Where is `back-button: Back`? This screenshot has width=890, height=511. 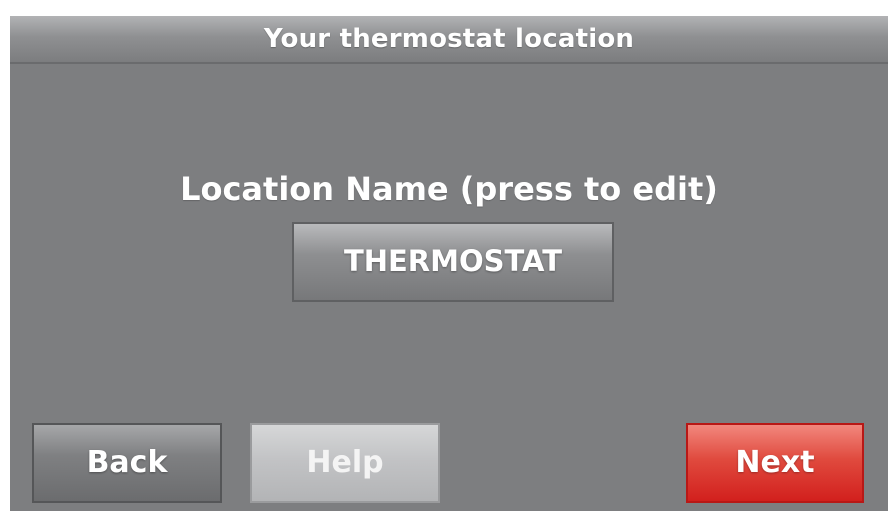
back-button: Back is located at coordinates (127, 463).